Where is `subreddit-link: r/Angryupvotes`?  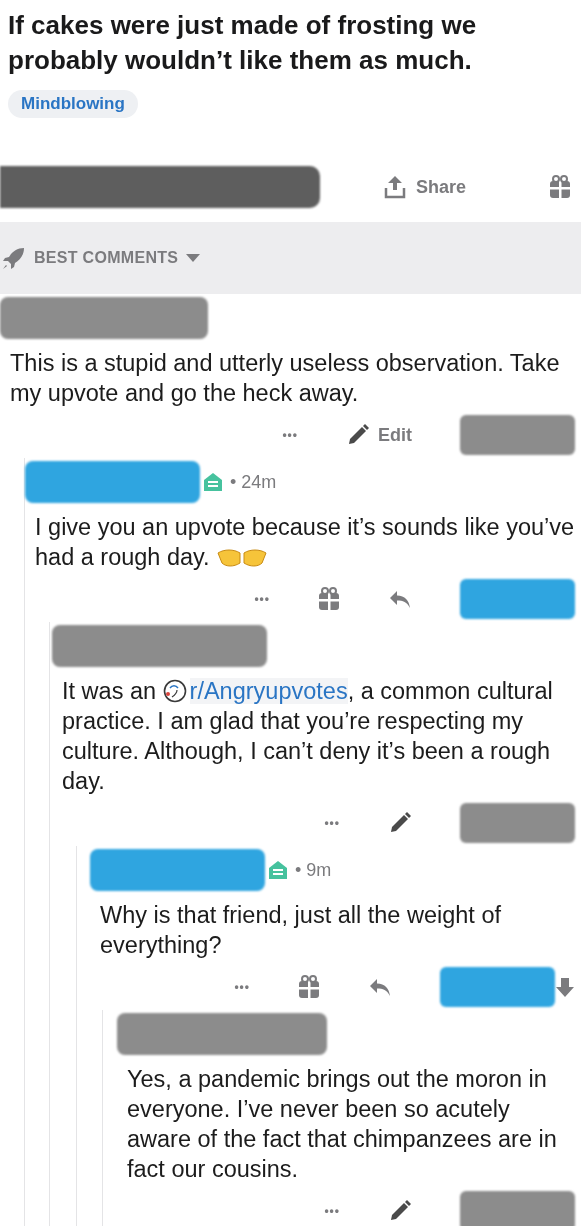 subreddit-link: r/Angryupvotes is located at coordinates (268, 691).